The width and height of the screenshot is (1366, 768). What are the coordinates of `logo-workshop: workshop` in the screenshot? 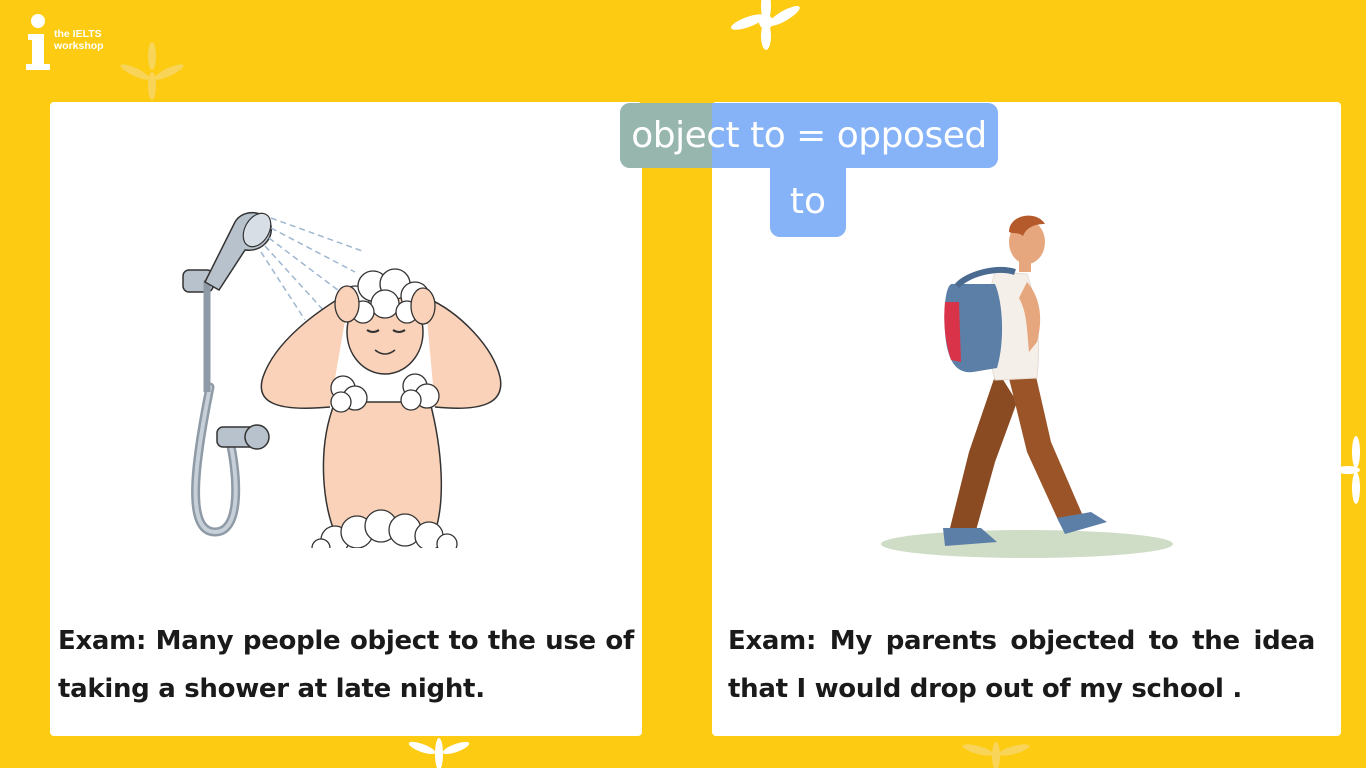 It's located at (79, 46).